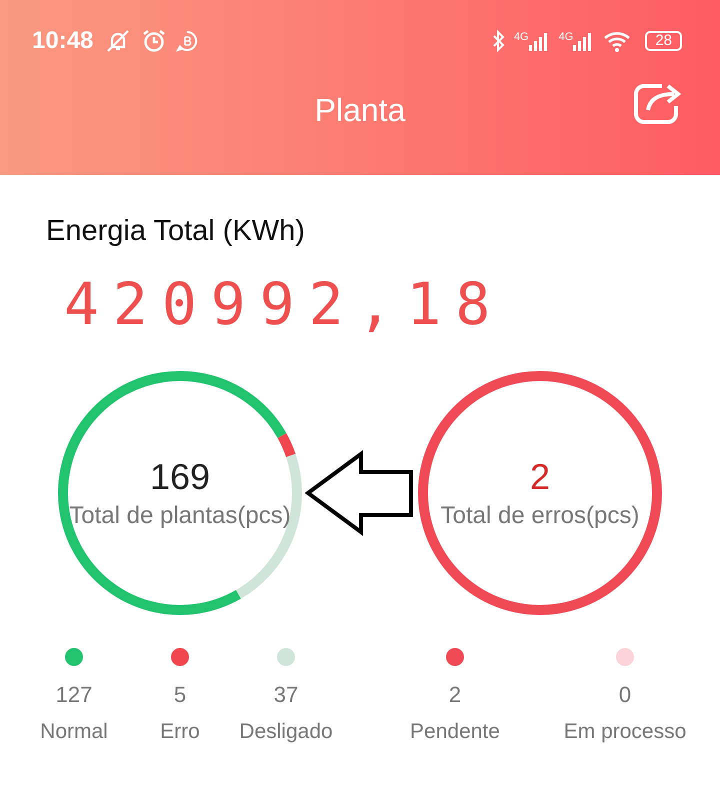  What do you see at coordinates (625, 695) in the screenshot?
I see `legend-count: 0` at bounding box center [625, 695].